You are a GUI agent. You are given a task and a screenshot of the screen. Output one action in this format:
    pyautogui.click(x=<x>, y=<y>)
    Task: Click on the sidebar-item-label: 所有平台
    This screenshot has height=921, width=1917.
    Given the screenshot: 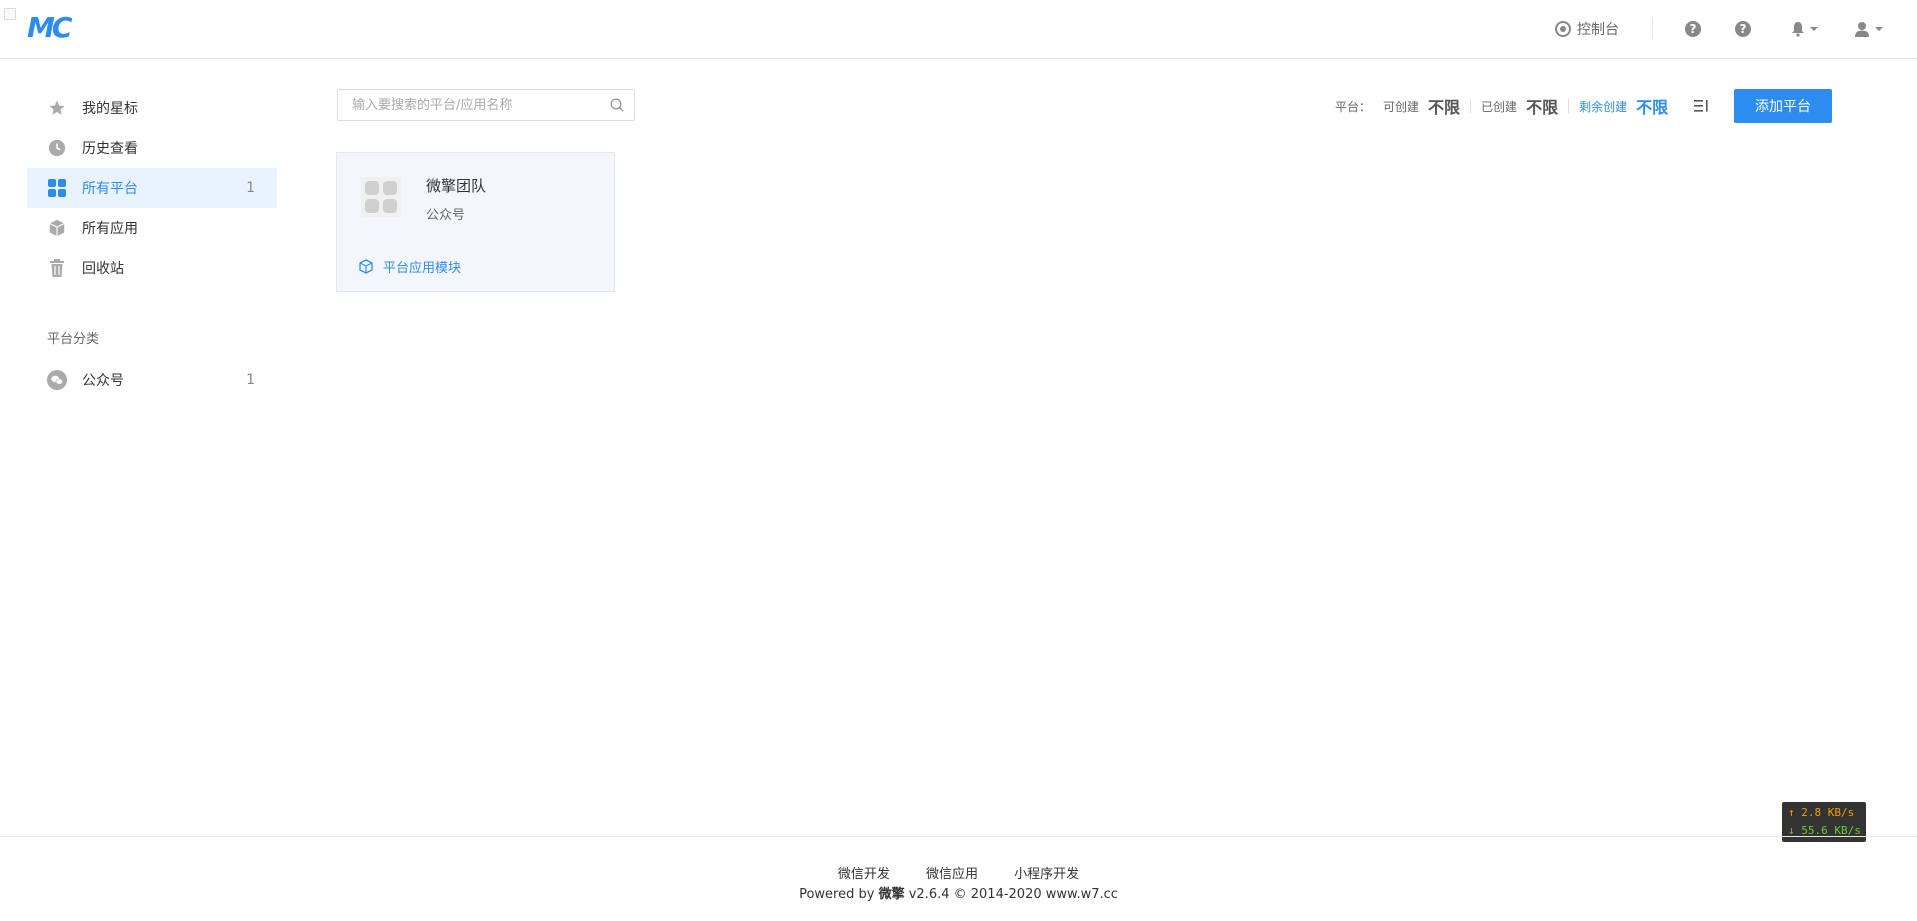 What is the action you would take?
    pyautogui.click(x=110, y=189)
    